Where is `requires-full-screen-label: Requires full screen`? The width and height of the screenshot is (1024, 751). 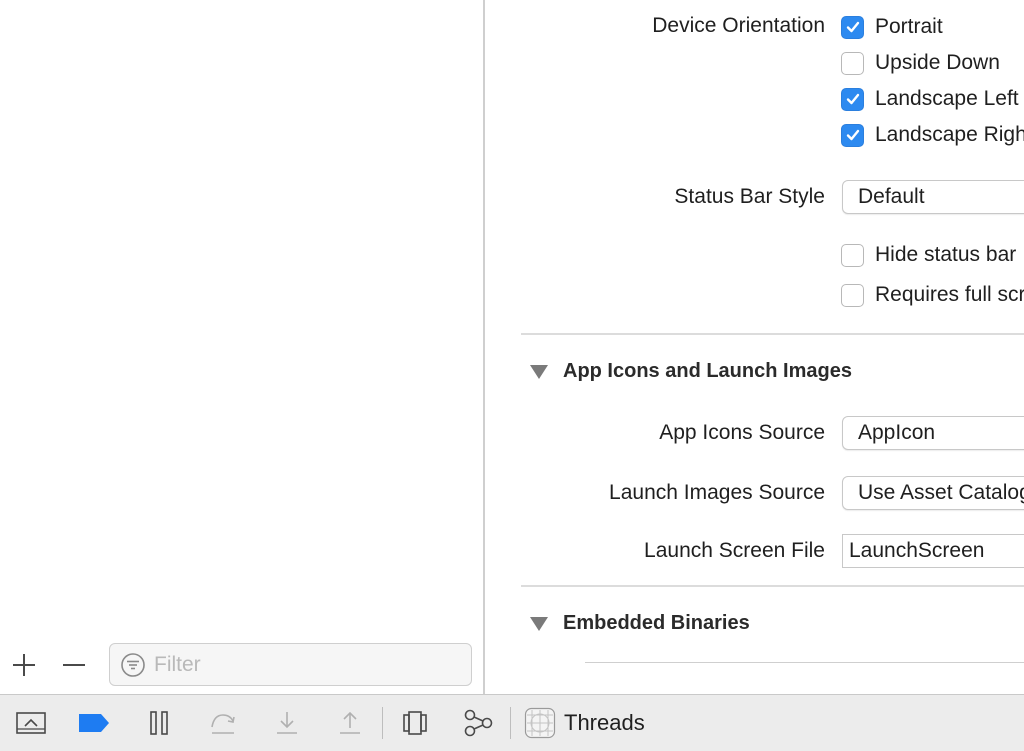 requires-full-screen-label: Requires full screen is located at coordinates (949, 294).